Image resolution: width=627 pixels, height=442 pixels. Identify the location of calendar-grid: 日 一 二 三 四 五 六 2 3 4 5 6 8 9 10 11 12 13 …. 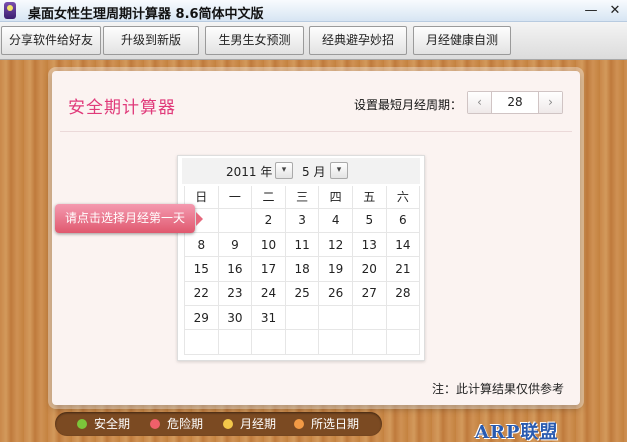
(302, 270).